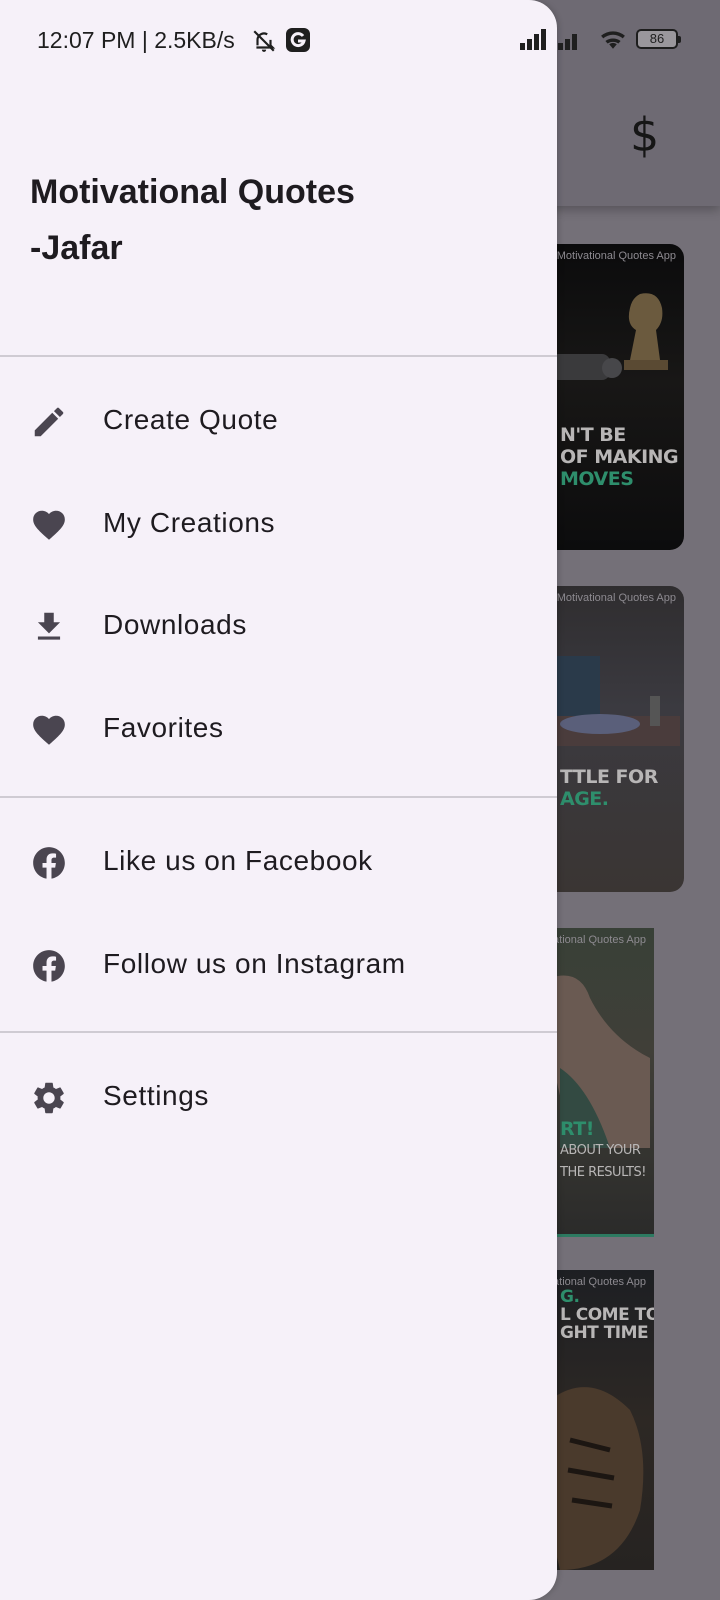  I want to click on status-time: 12:07 PM | 2.5KB/s, so click(136, 40).